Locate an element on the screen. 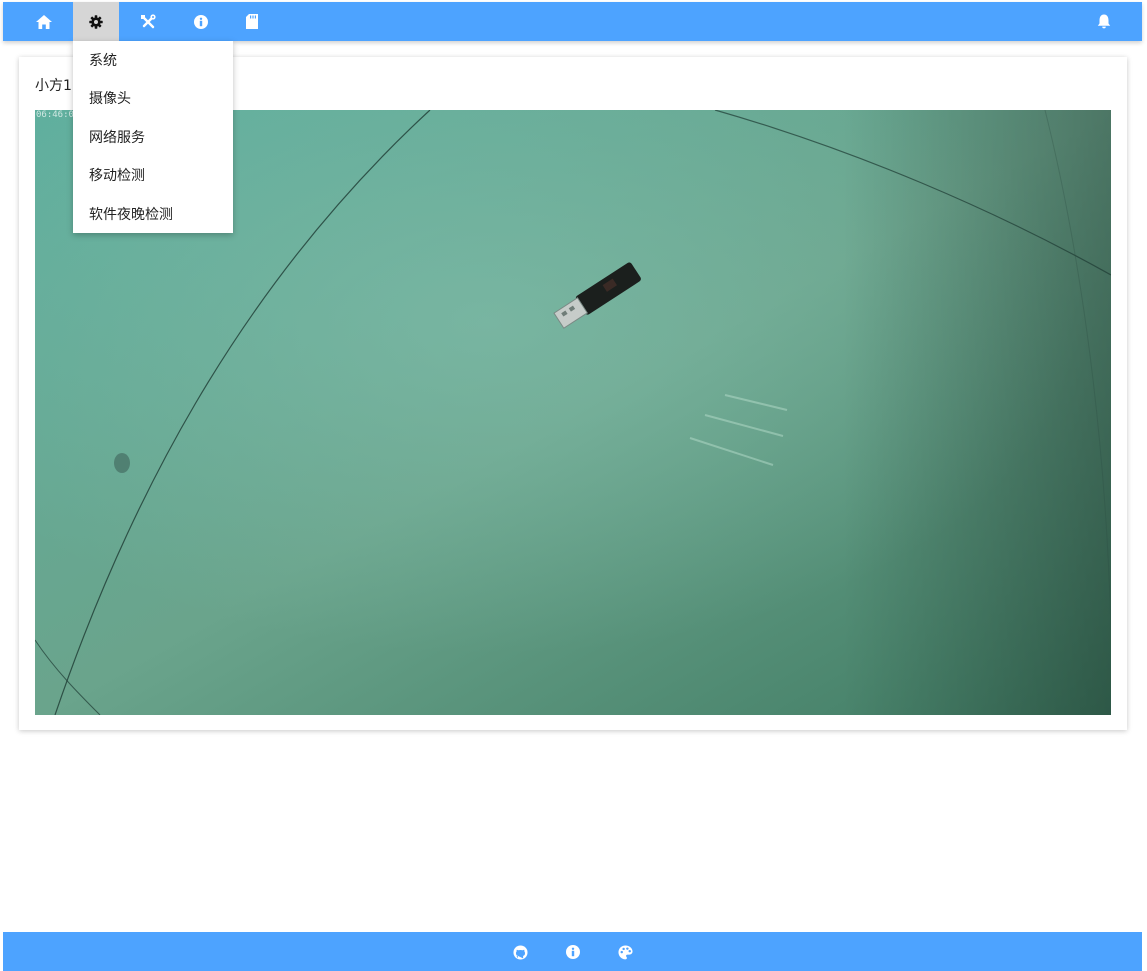 This screenshot has width=1147, height=971. notifications-button is located at coordinates (1104, 21).